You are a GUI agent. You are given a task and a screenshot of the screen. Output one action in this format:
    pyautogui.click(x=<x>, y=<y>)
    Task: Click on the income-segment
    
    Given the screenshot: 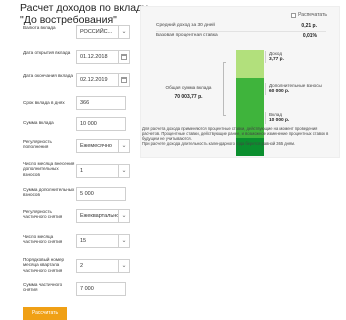 What is the action you would take?
    pyautogui.click(x=250, y=64)
    